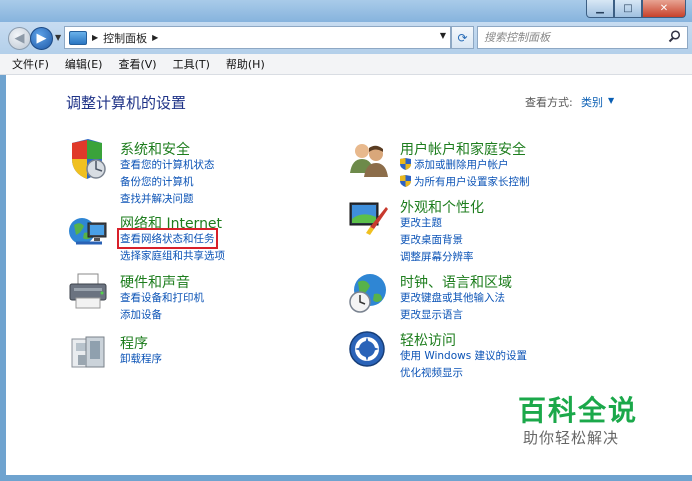  Describe the element at coordinates (137, 64) in the screenshot. I see `menu-view: 查看(V)` at that location.